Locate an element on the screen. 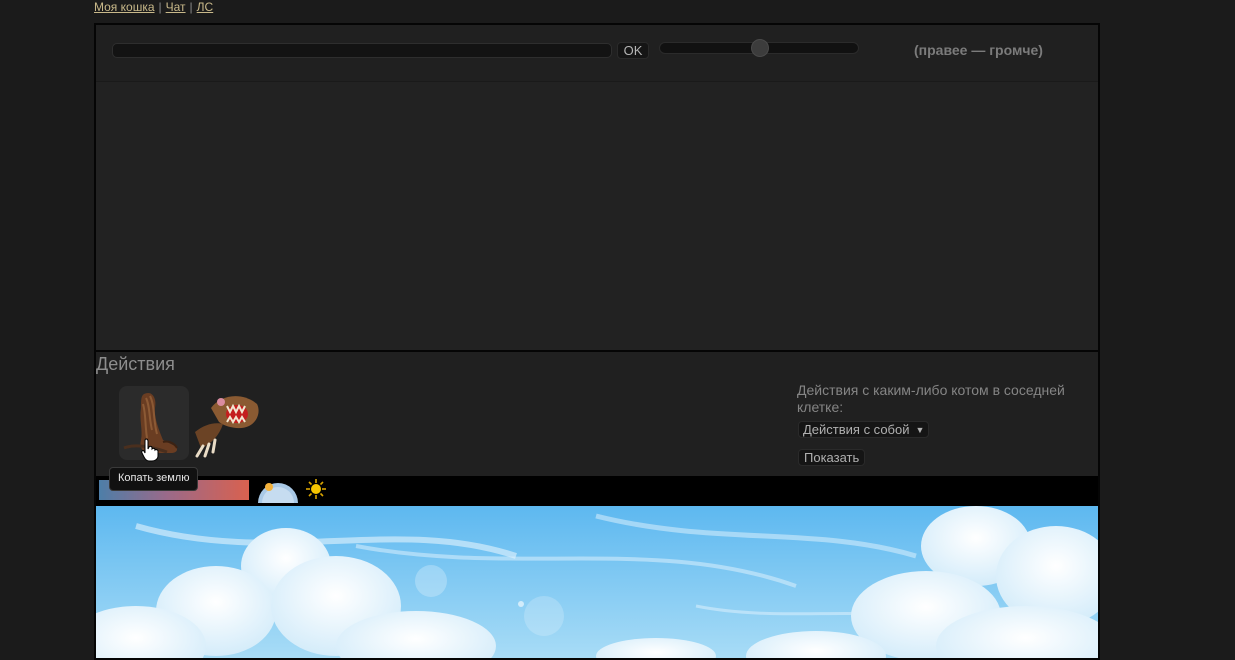 Image resolution: width=1235 pixels, height=660 pixels. actions-title: Действия is located at coordinates (135, 364).